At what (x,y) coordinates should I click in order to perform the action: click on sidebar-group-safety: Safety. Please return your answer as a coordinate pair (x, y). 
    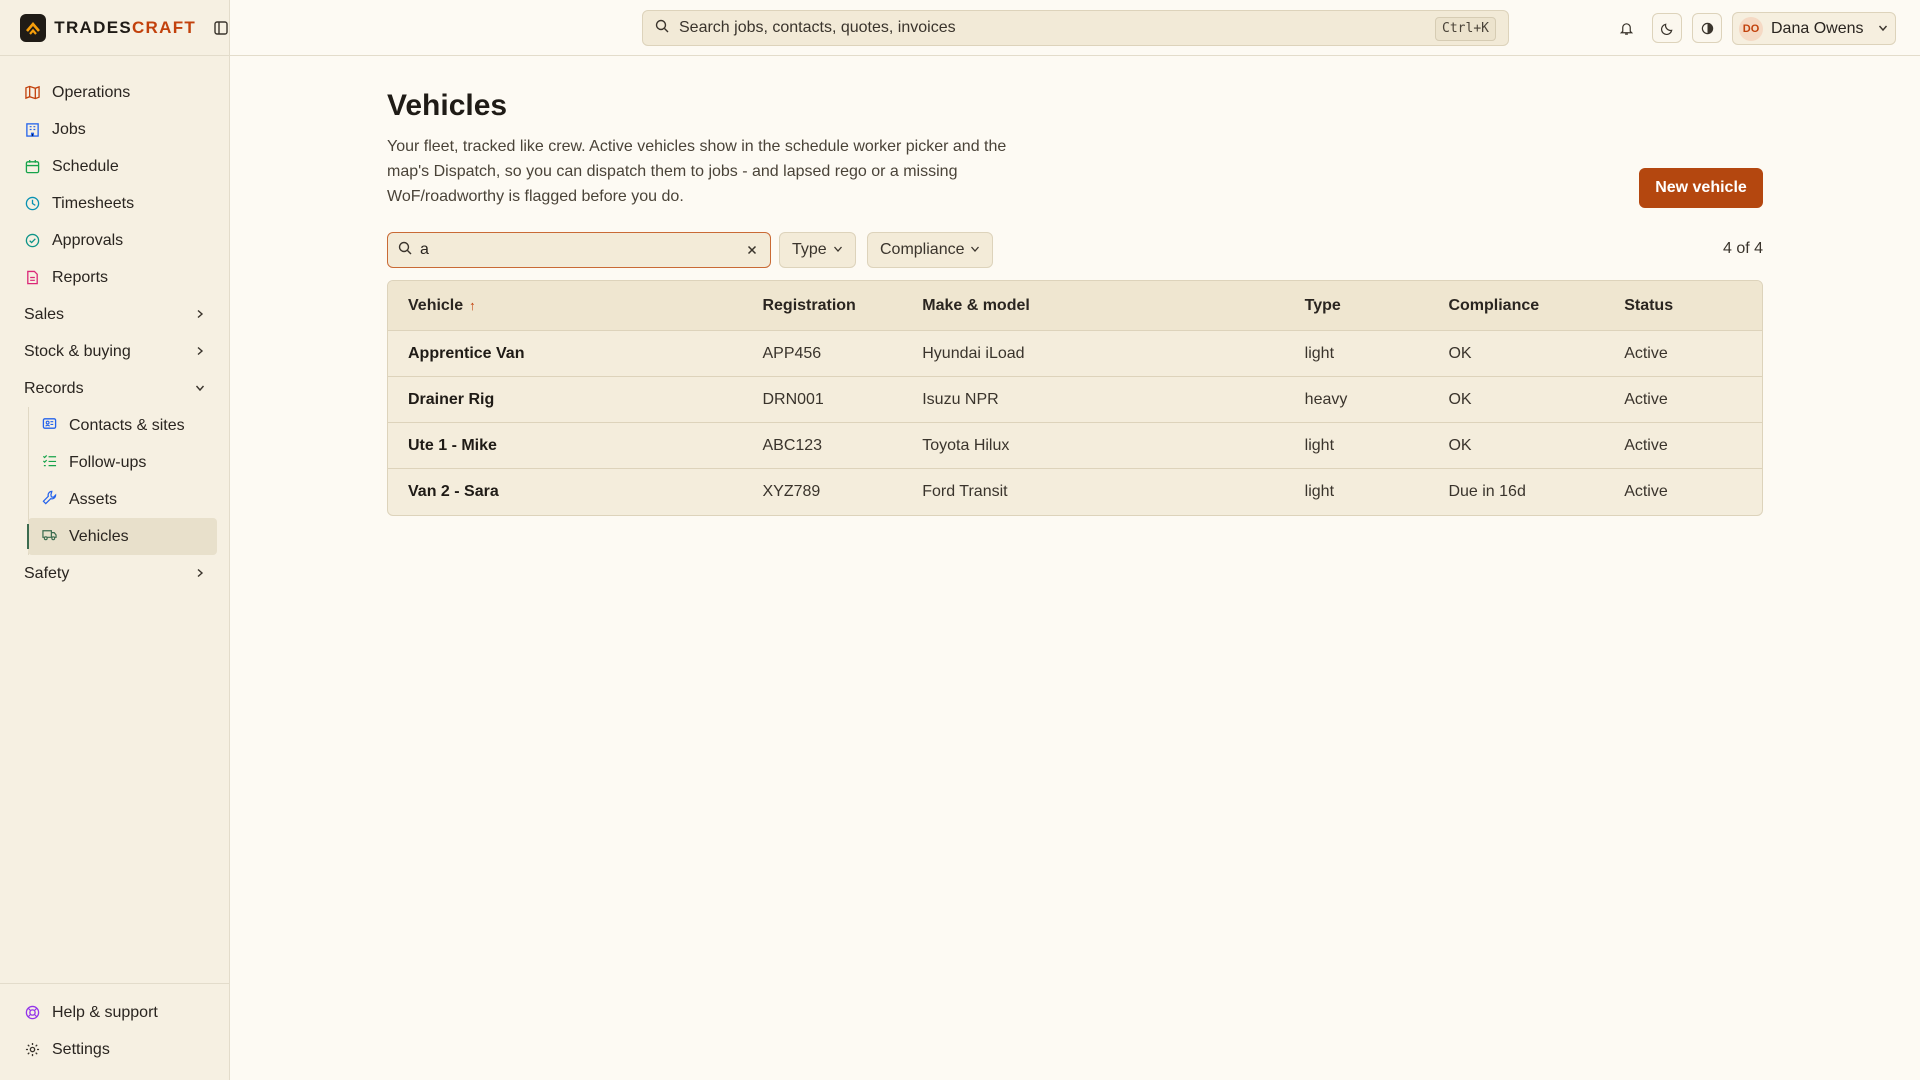
    Looking at the image, I should click on (114, 573).